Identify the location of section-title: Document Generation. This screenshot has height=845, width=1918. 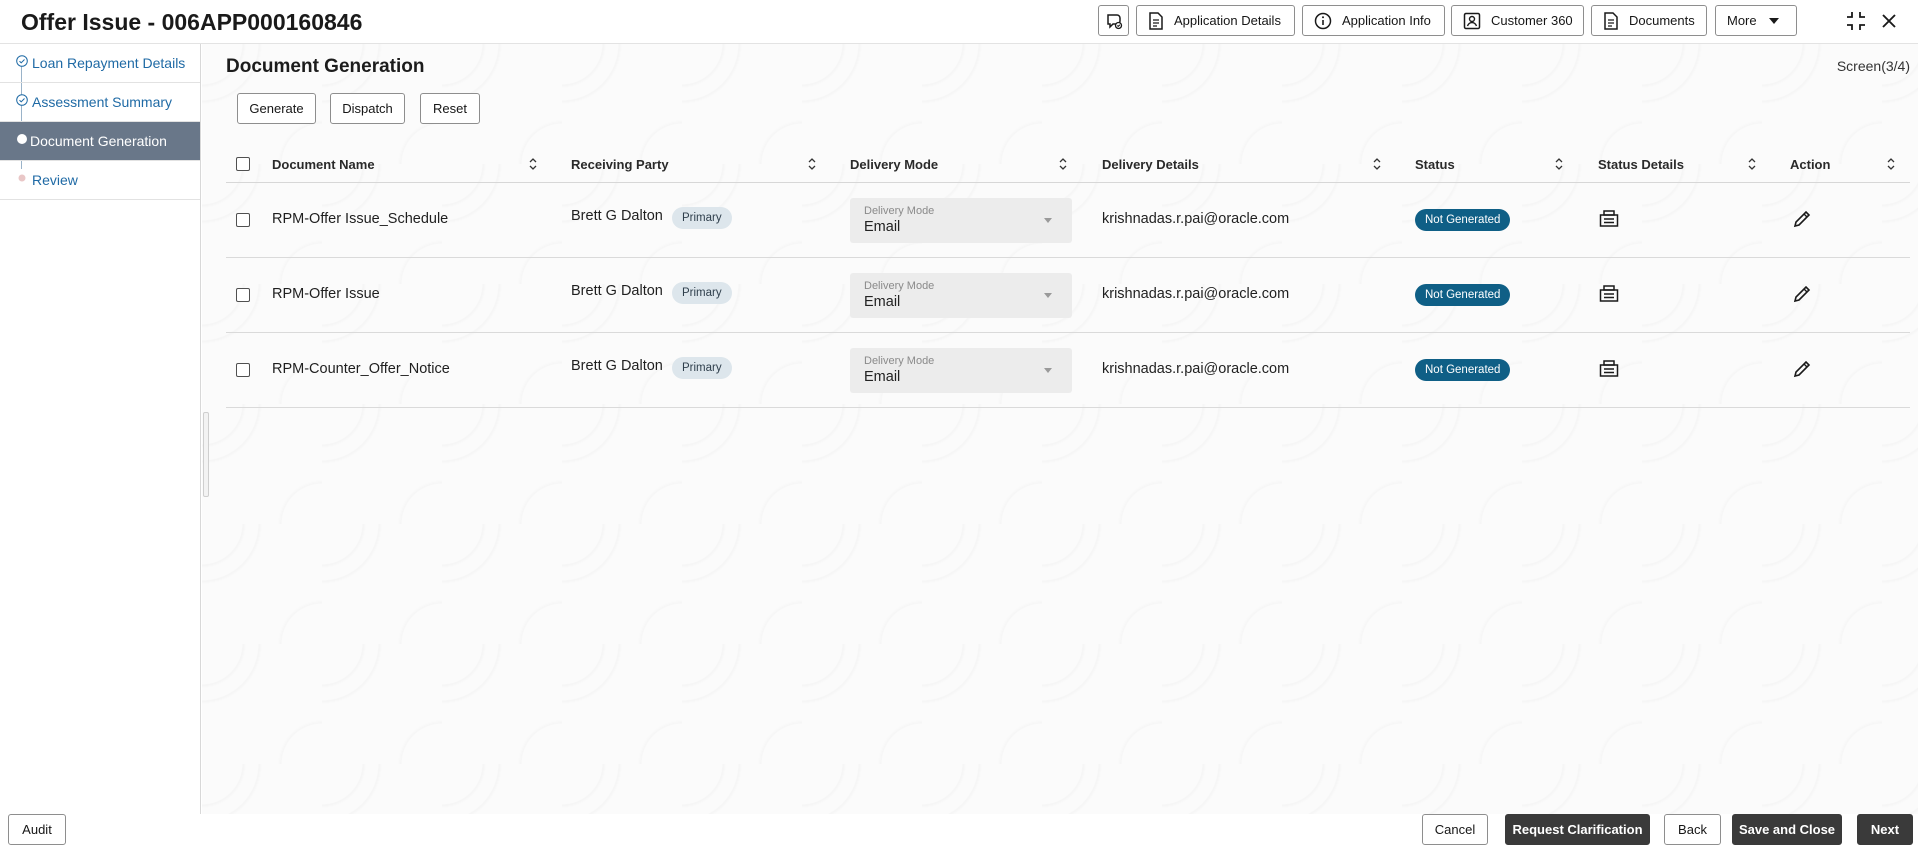
(325, 66).